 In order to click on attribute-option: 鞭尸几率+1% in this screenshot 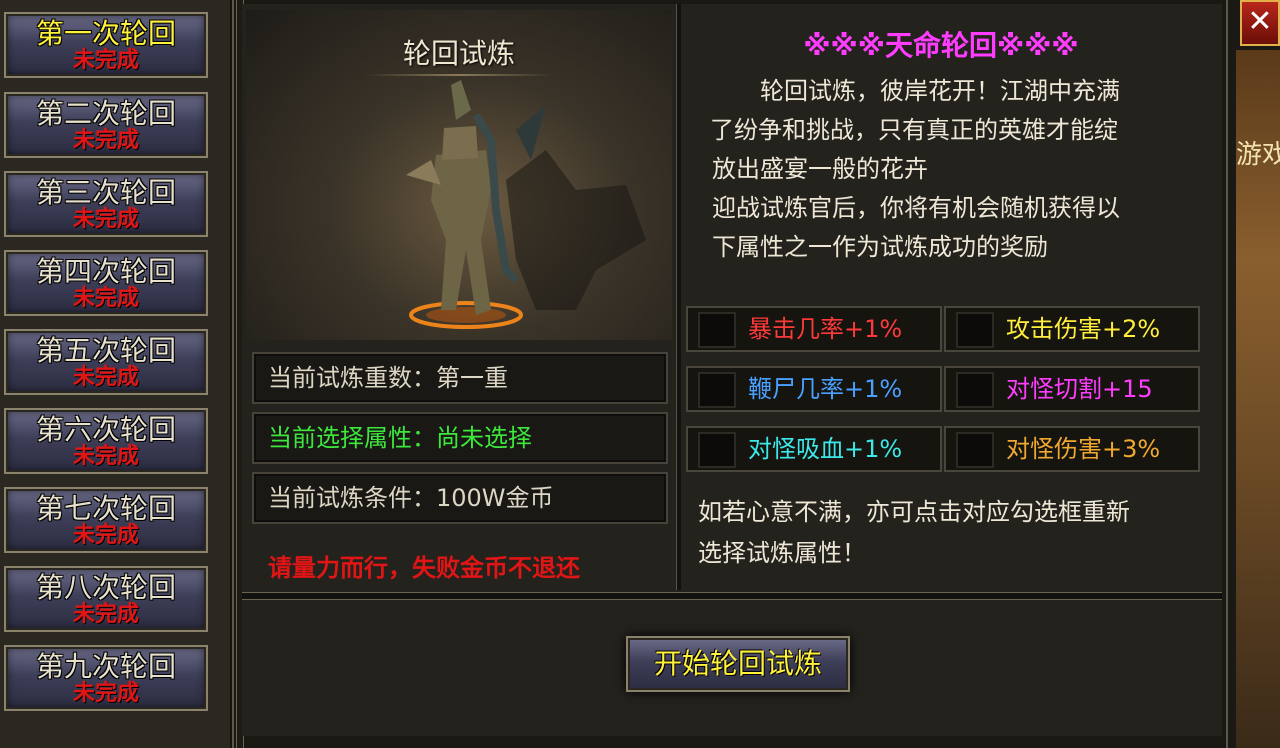, I will do `click(814, 389)`.